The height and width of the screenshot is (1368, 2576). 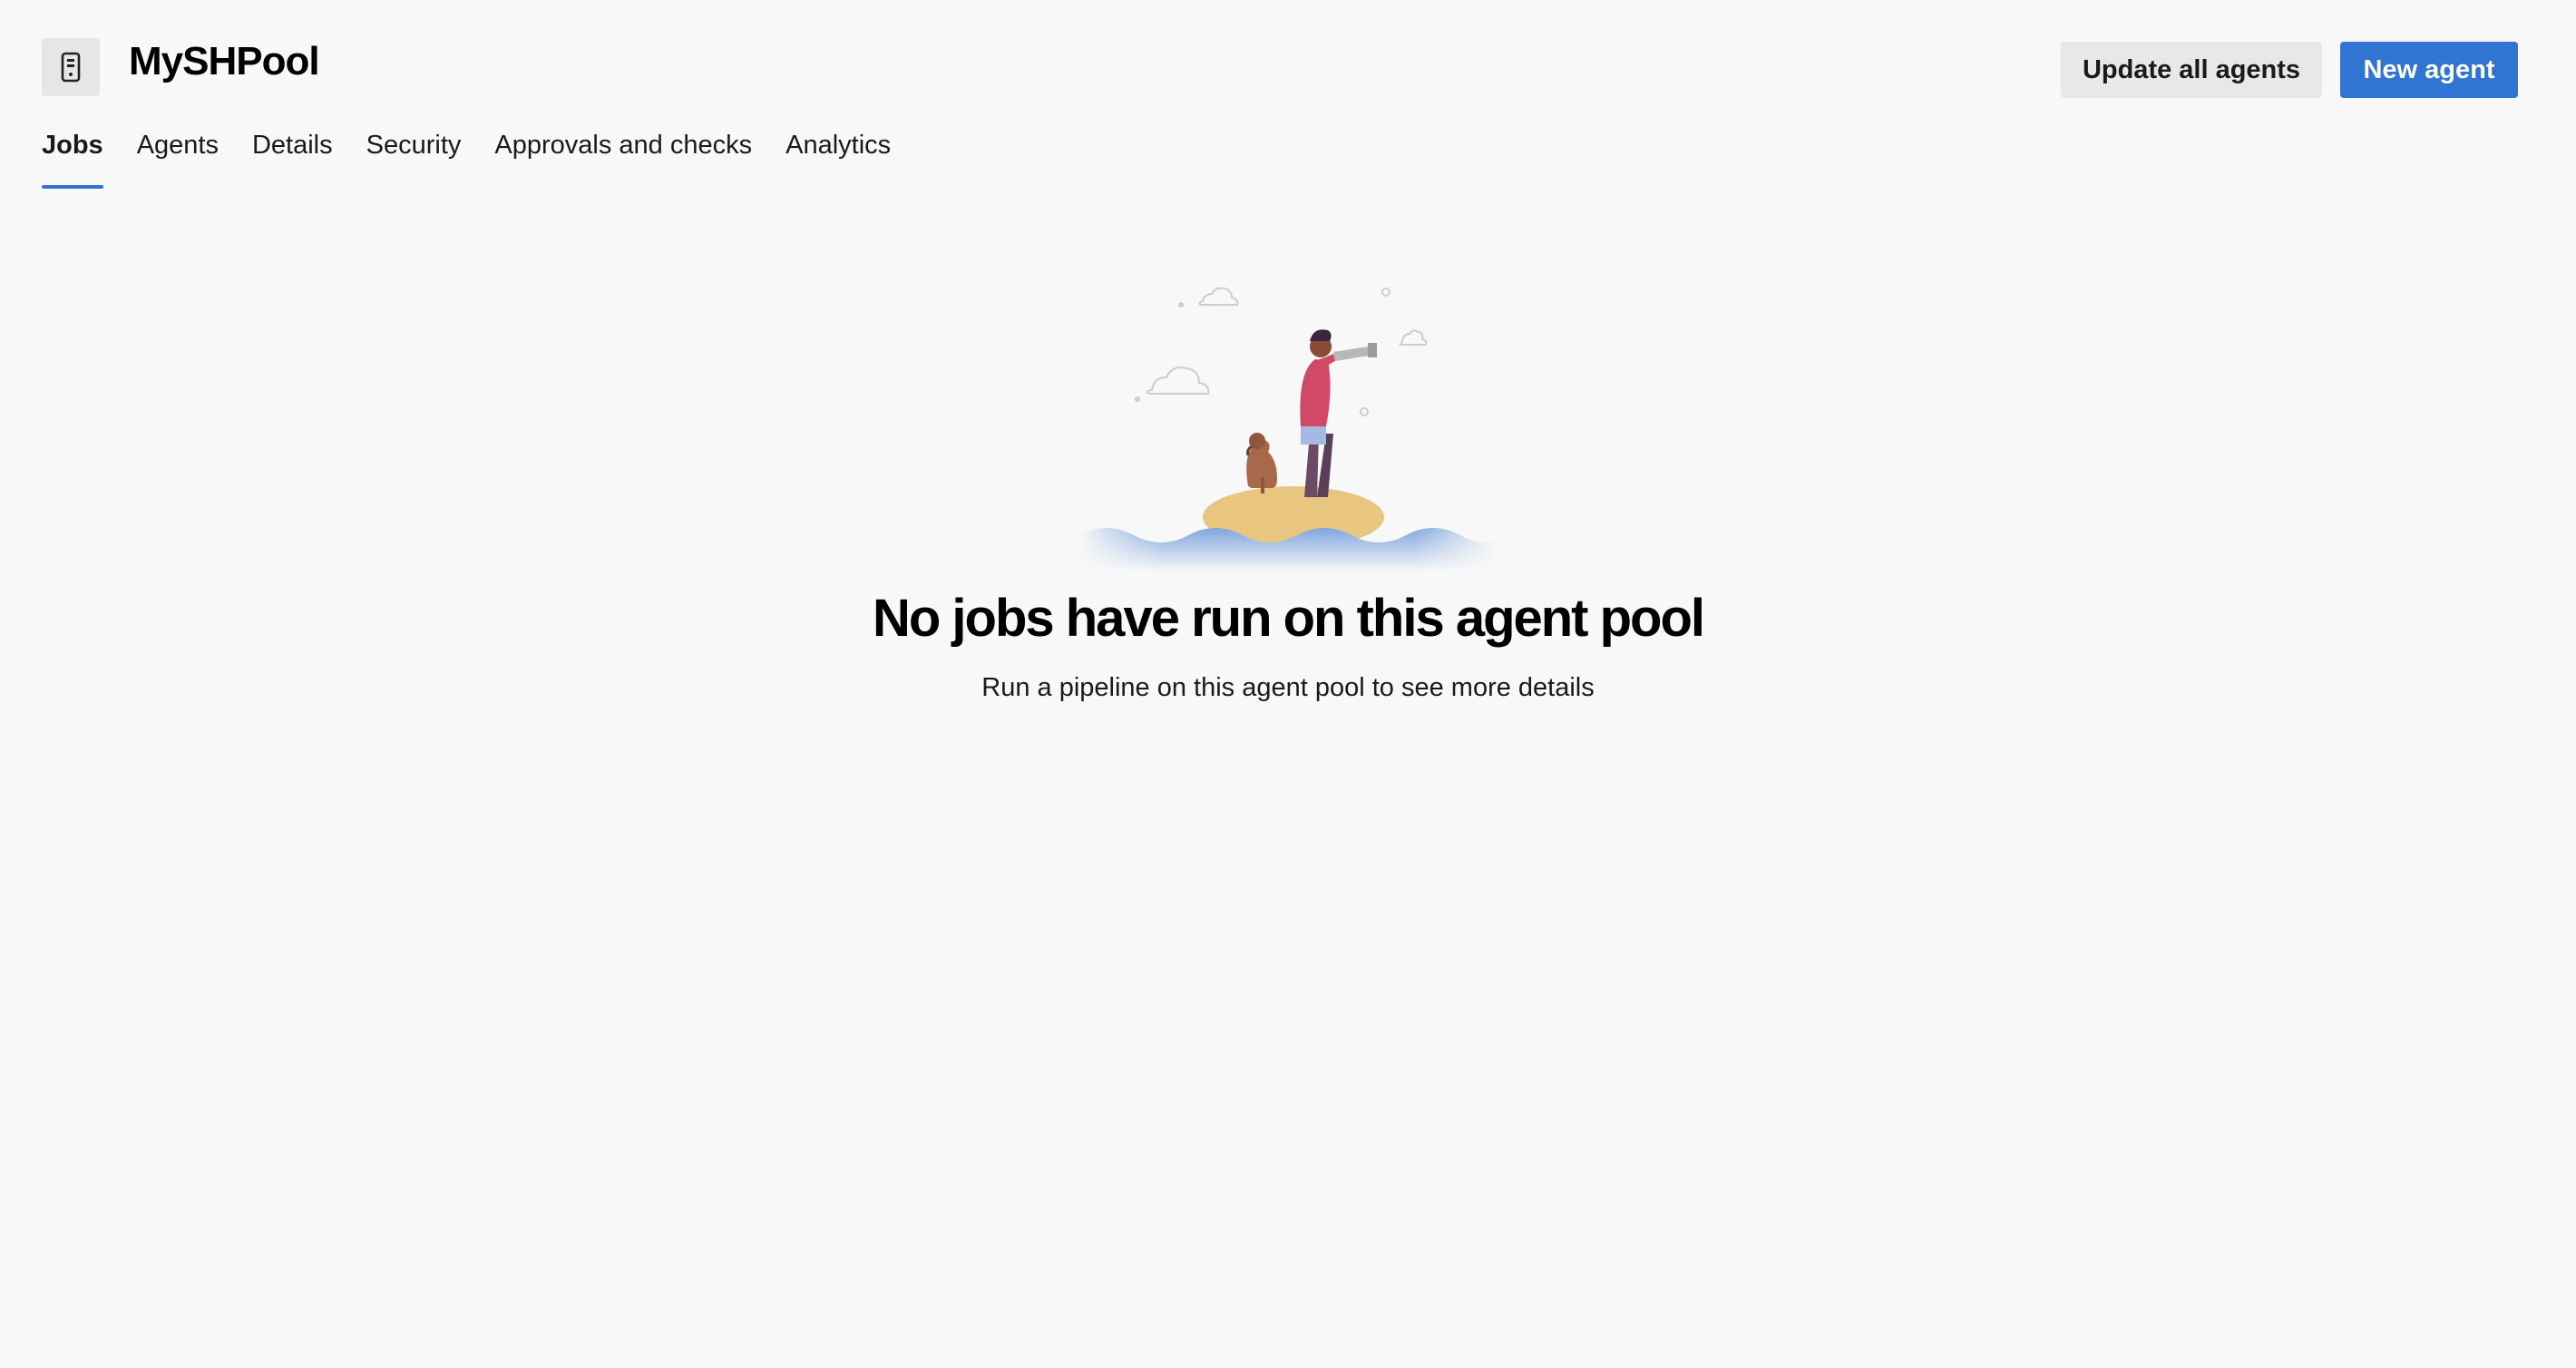 I want to click on new-agent-button: New agent, so click(x=2429, y=70).